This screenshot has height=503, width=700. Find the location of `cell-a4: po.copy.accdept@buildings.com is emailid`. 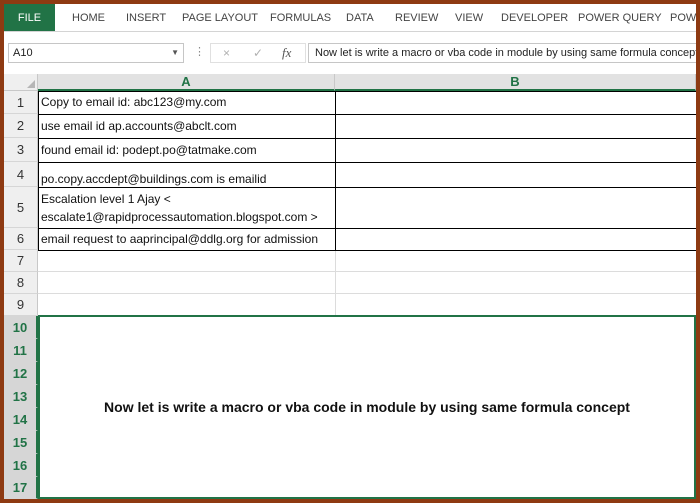

cell-a4: po.copy.accdept@buildings.com is emailid is located at coordinates (187, 175).